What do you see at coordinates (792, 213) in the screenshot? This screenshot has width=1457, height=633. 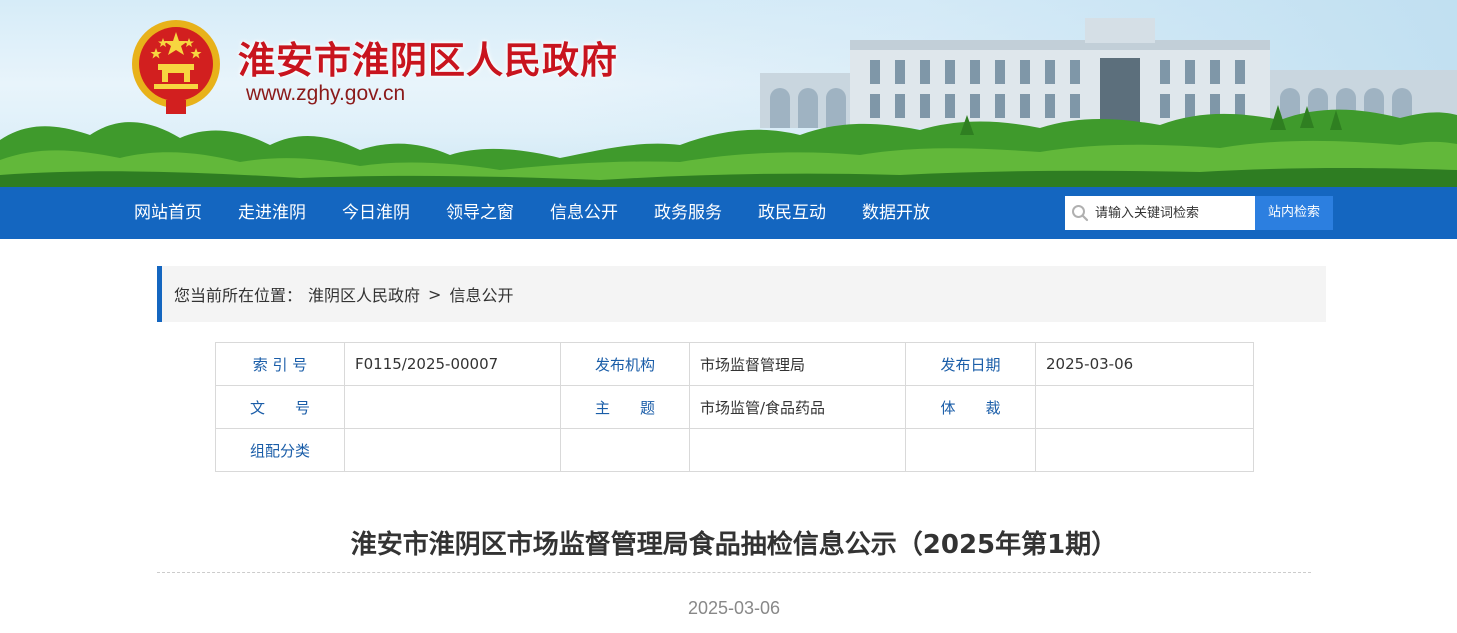 I see `nav-item-interaction: 政民互动` at bounding box center [792, 213].